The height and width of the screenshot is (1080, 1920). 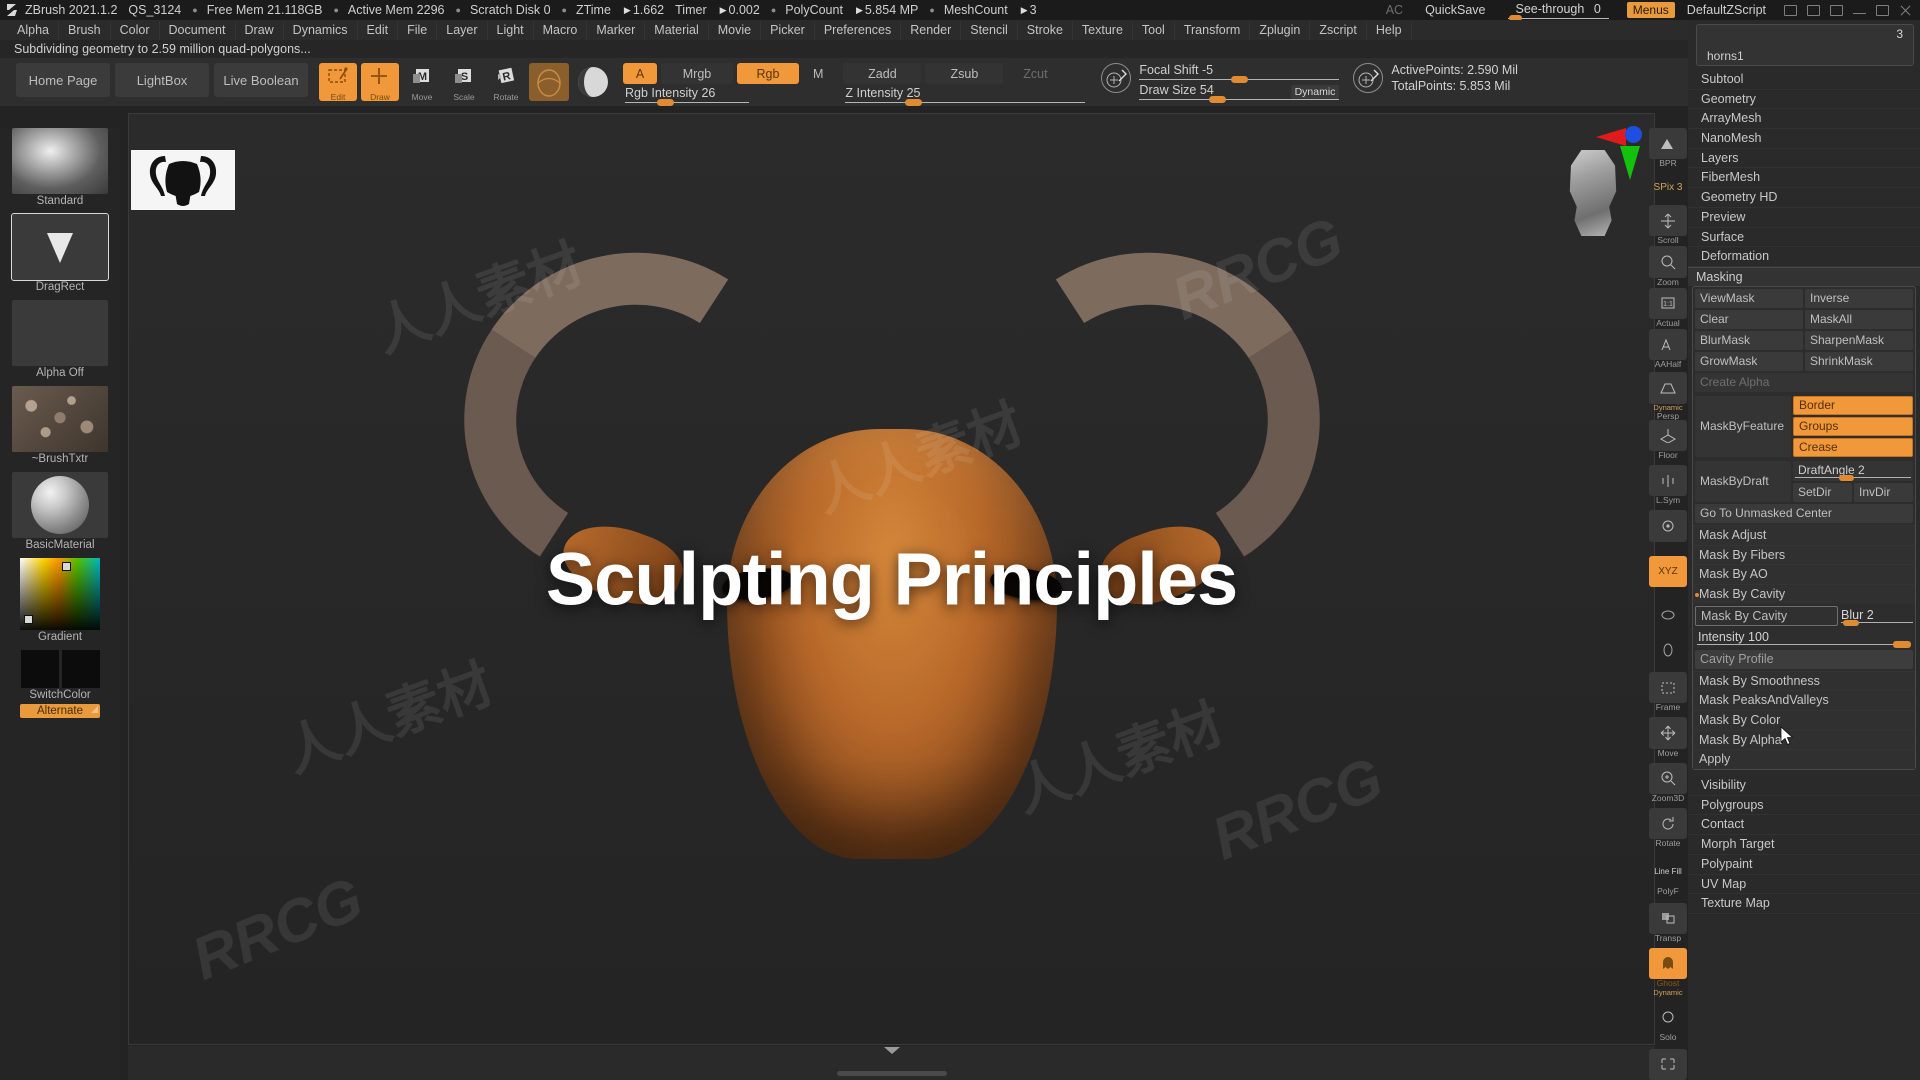 What do you see at coordinates (464, 82) in the screenshot?
I see `scale-mode-button: S Scale` at bounding box center [464, 82].